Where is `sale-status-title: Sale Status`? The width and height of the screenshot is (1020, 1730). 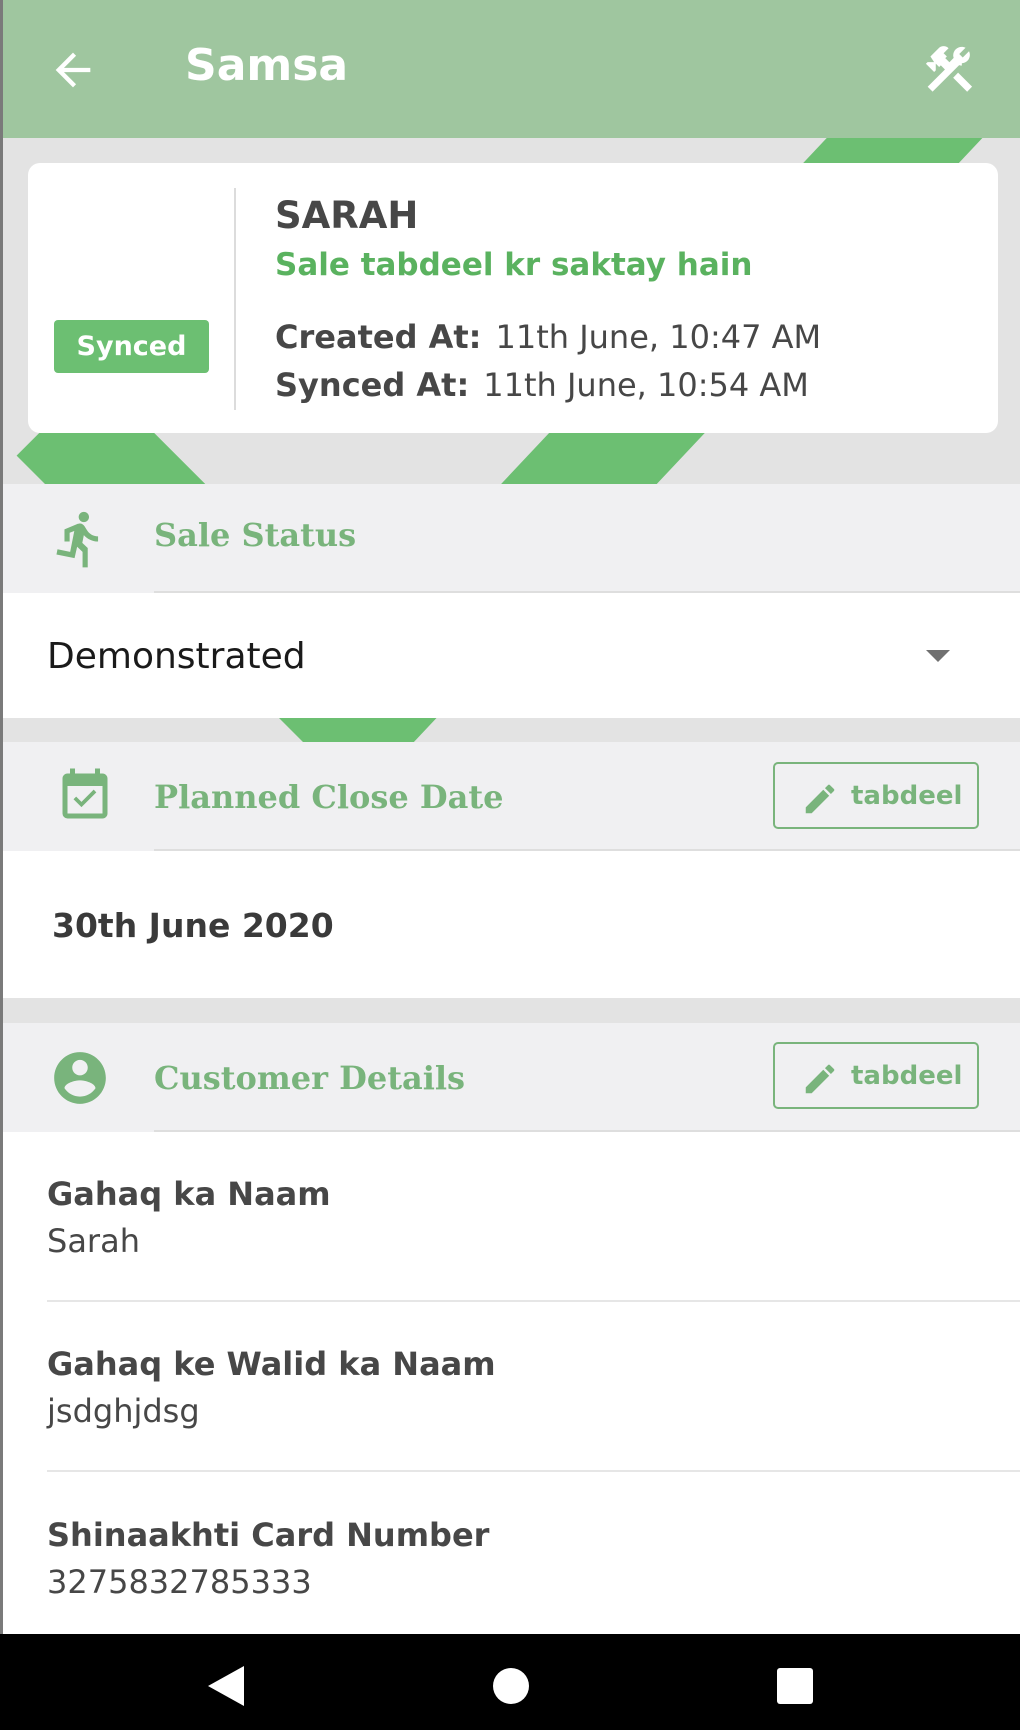
sale-status-title: Sale Status is located at coordinates (255, 535).